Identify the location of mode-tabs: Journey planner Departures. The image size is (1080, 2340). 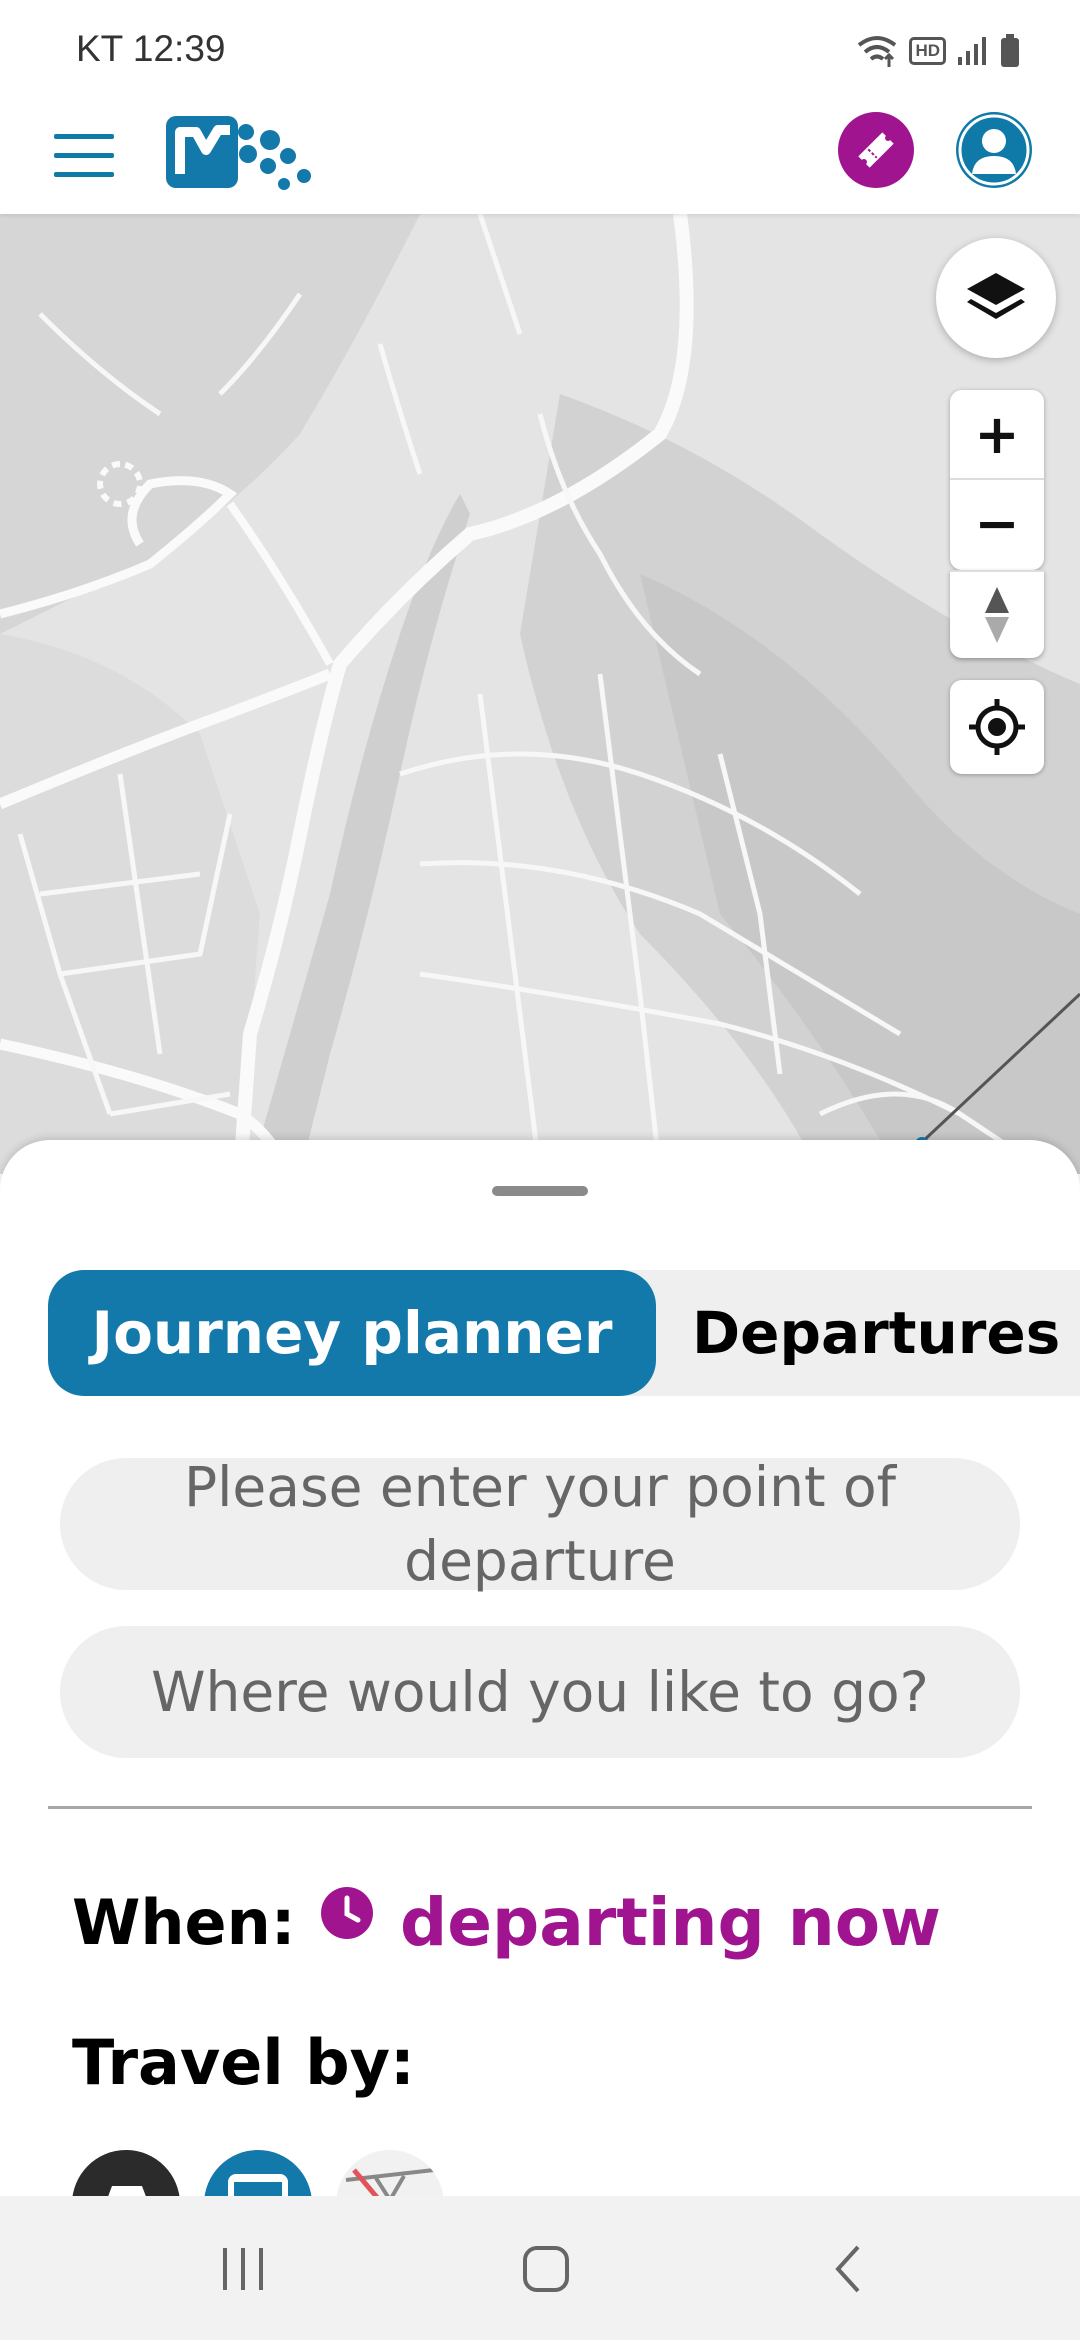
(564, 1333).